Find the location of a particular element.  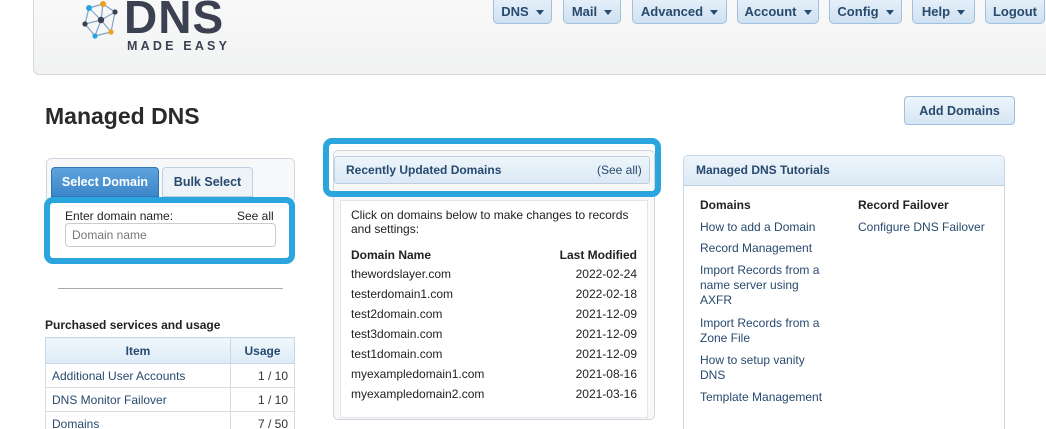

nav-label: Advanced is located at coordinates (672, 11).